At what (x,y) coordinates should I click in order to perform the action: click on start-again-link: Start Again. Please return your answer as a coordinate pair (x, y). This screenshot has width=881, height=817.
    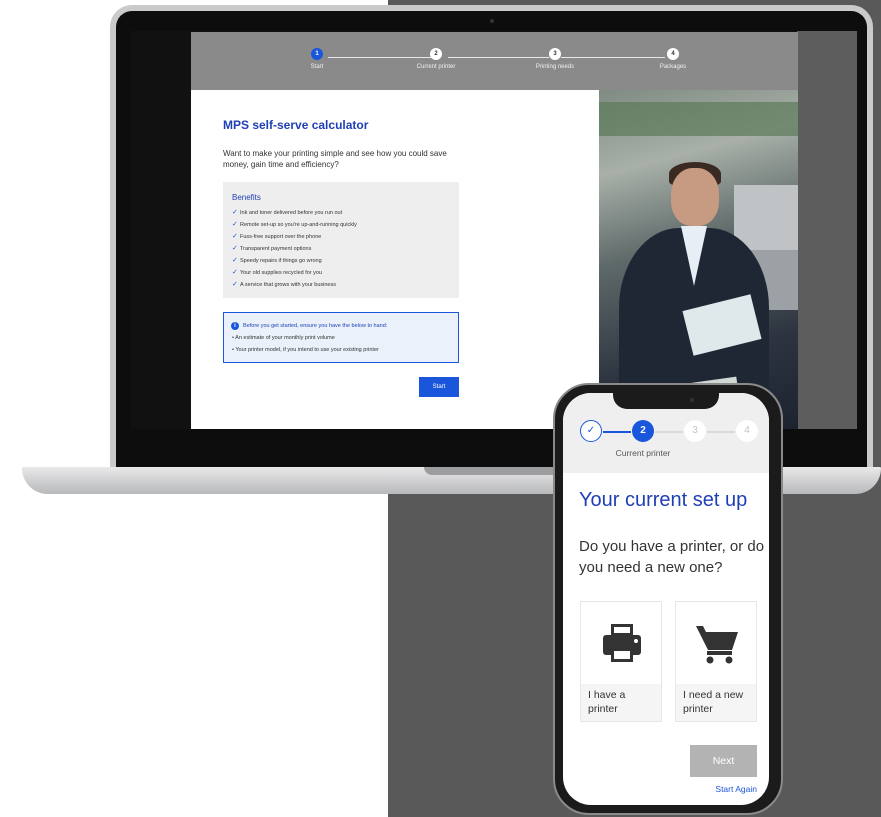
    Looking at the image, I should click on (725, 789).